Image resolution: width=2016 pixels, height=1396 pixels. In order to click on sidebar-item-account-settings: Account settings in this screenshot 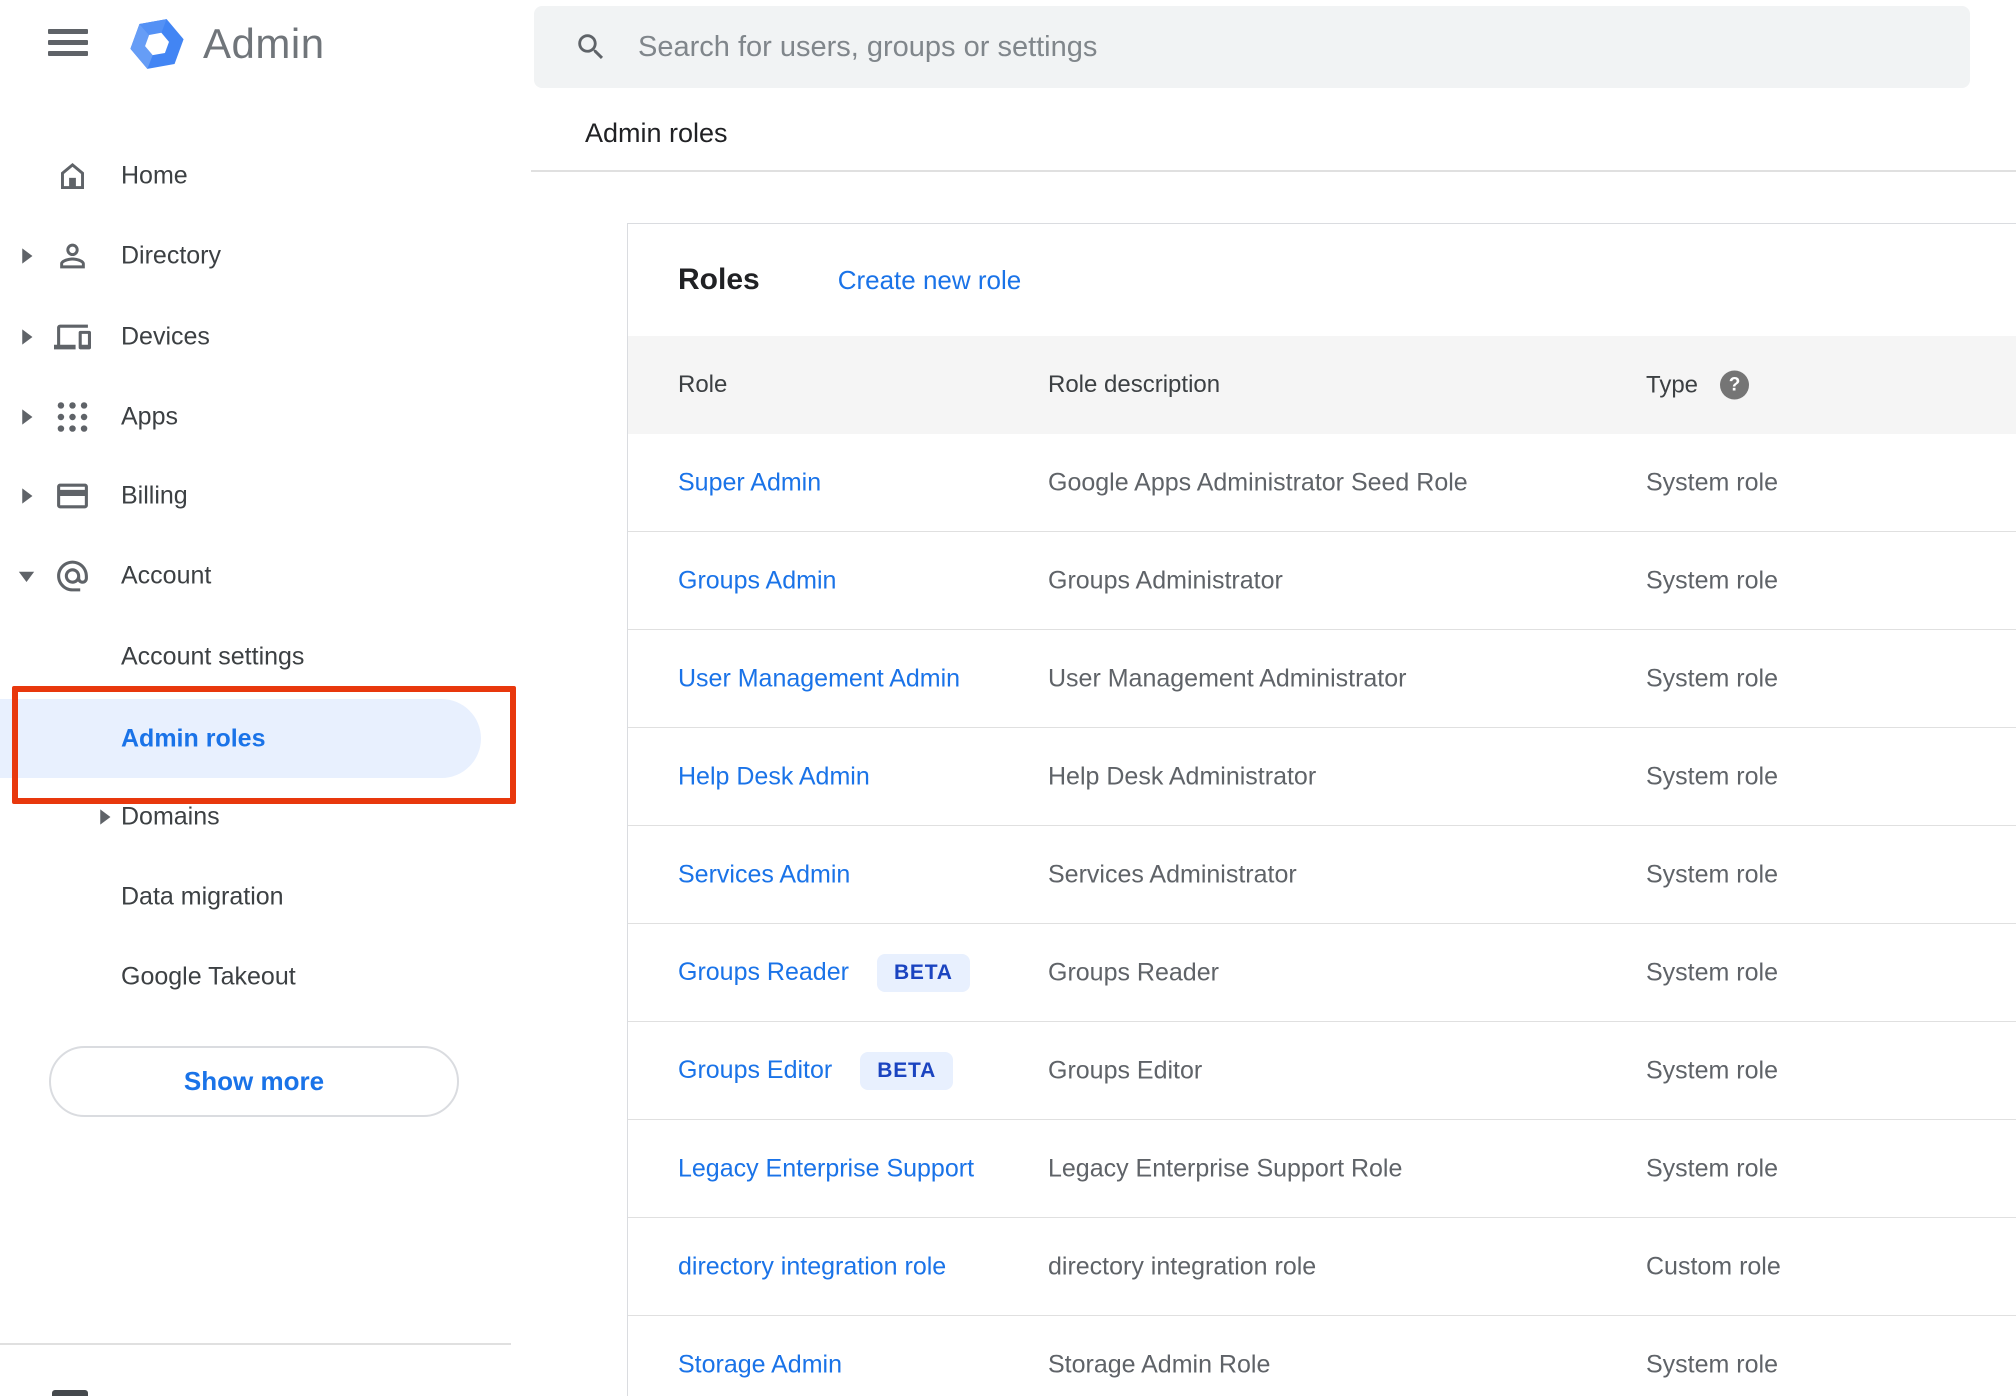, I will do `click(255, 657)`.